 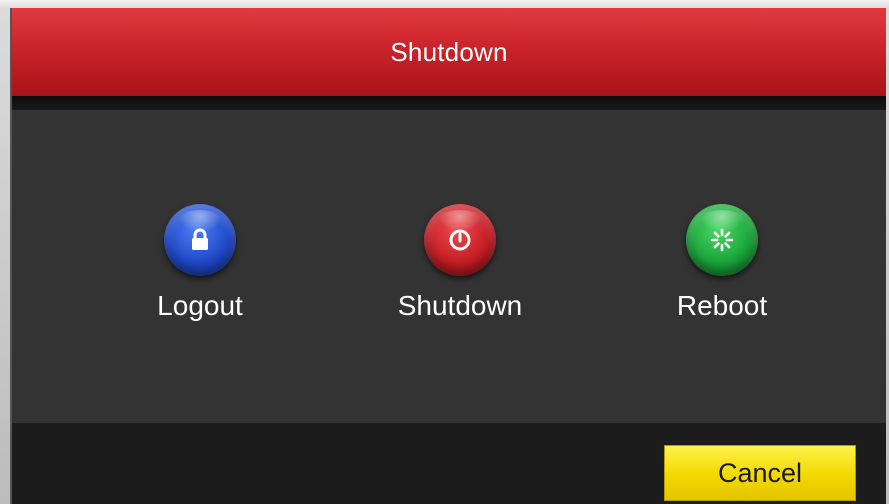 I want to click on logout-label: Logout, so click(x=200, y=305).